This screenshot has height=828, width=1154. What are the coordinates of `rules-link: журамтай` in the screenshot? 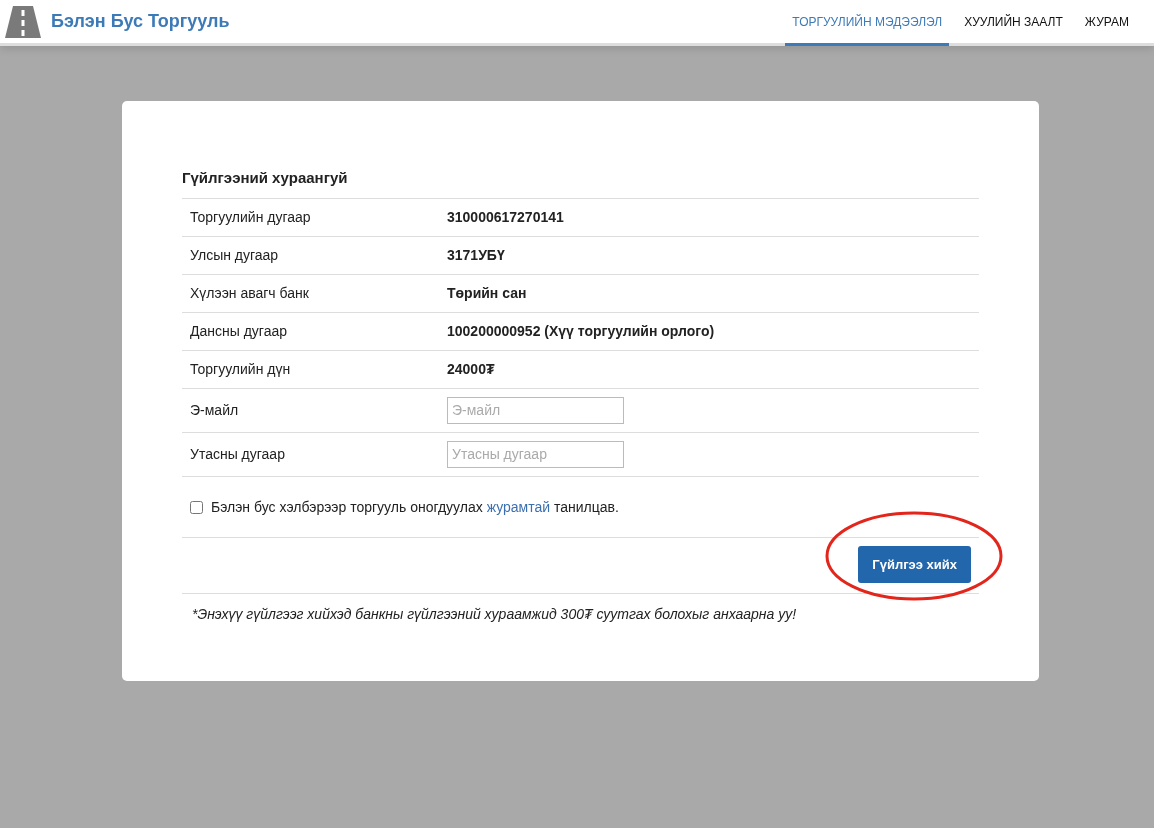 It's located at (518, 506).